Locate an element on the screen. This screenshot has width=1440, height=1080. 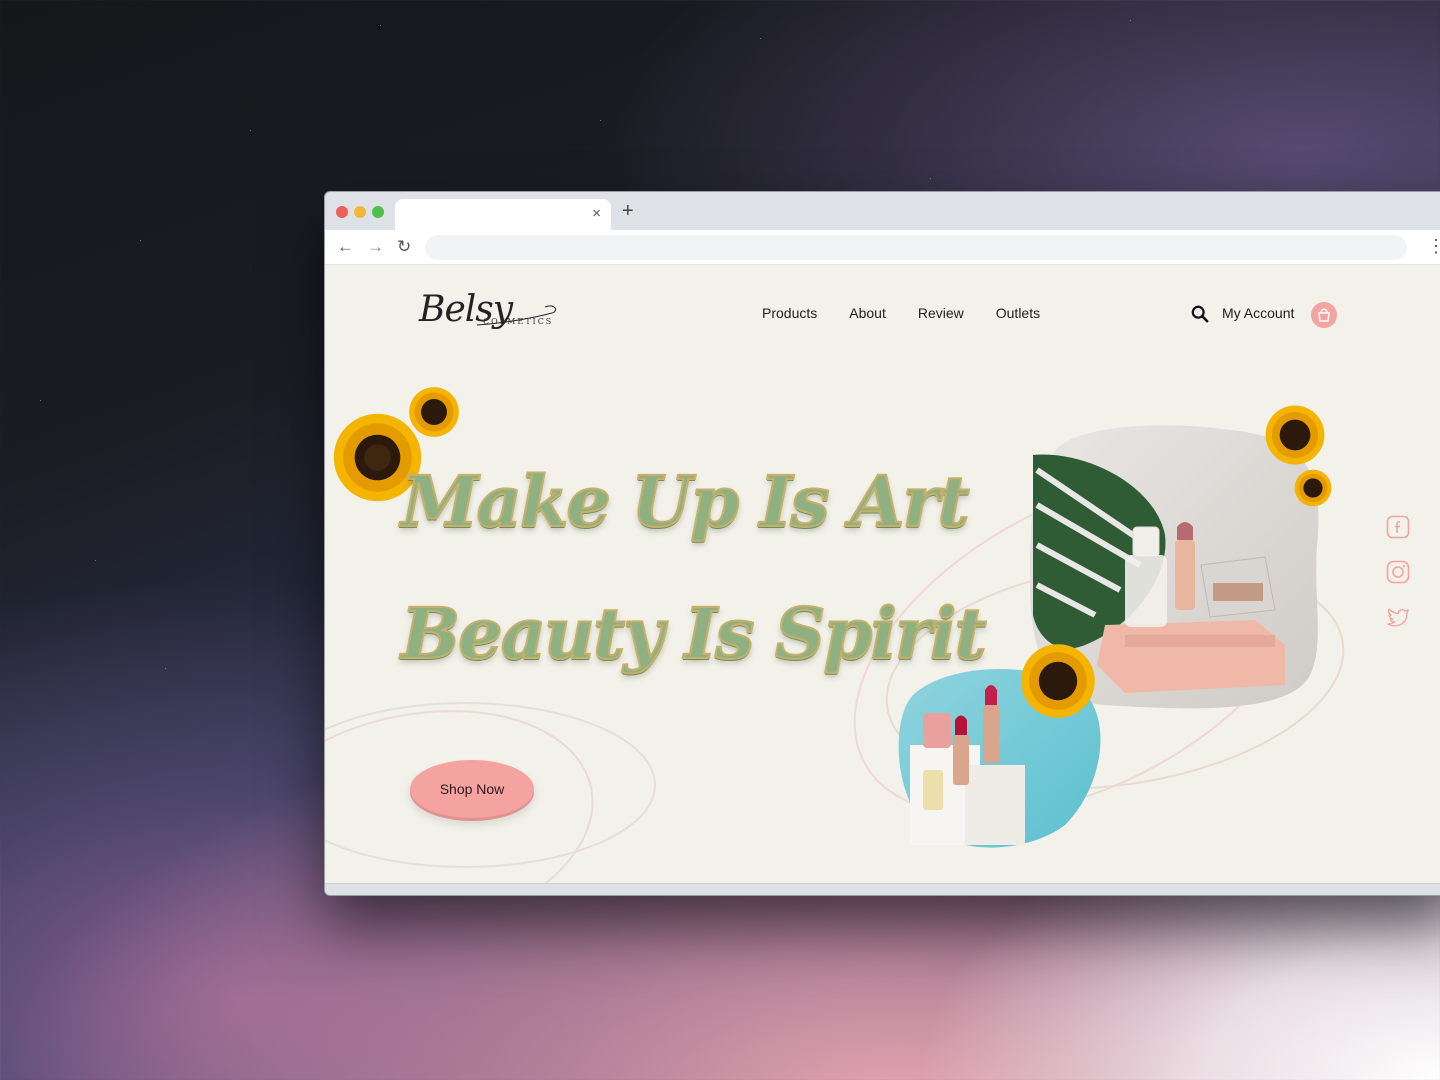
new-tab-button: + is located at coordinates (628, 211).